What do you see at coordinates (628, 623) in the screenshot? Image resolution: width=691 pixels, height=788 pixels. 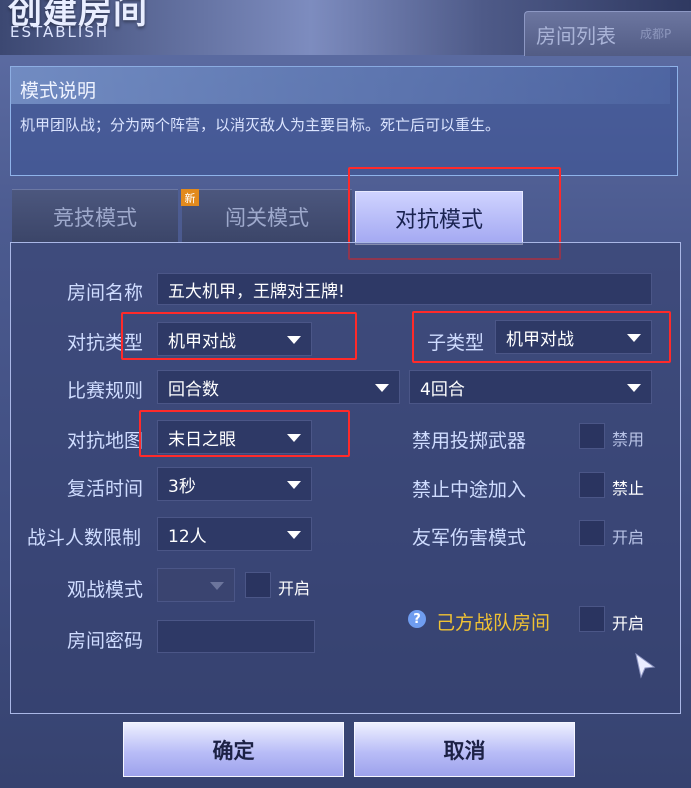 I see `team-room-toggle-label: 开启` at bounding box center [628, 623].